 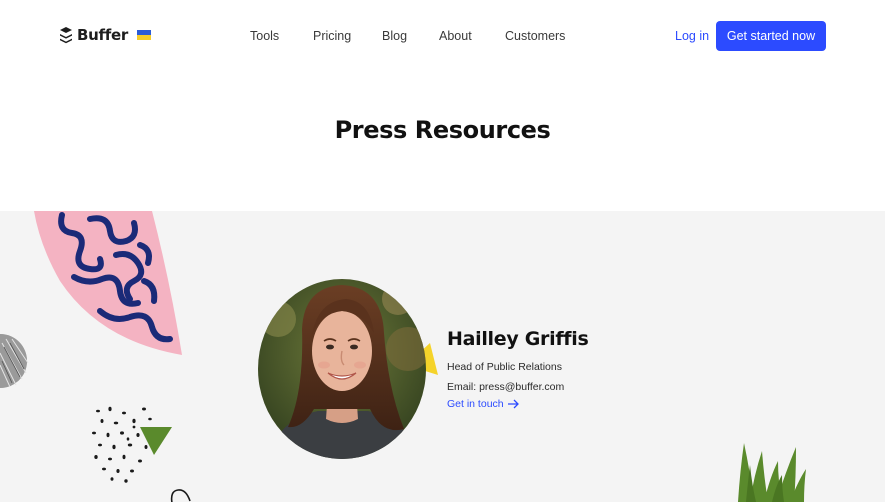 I want to click on nav-customers: Customers, so click(x=535, y=36).